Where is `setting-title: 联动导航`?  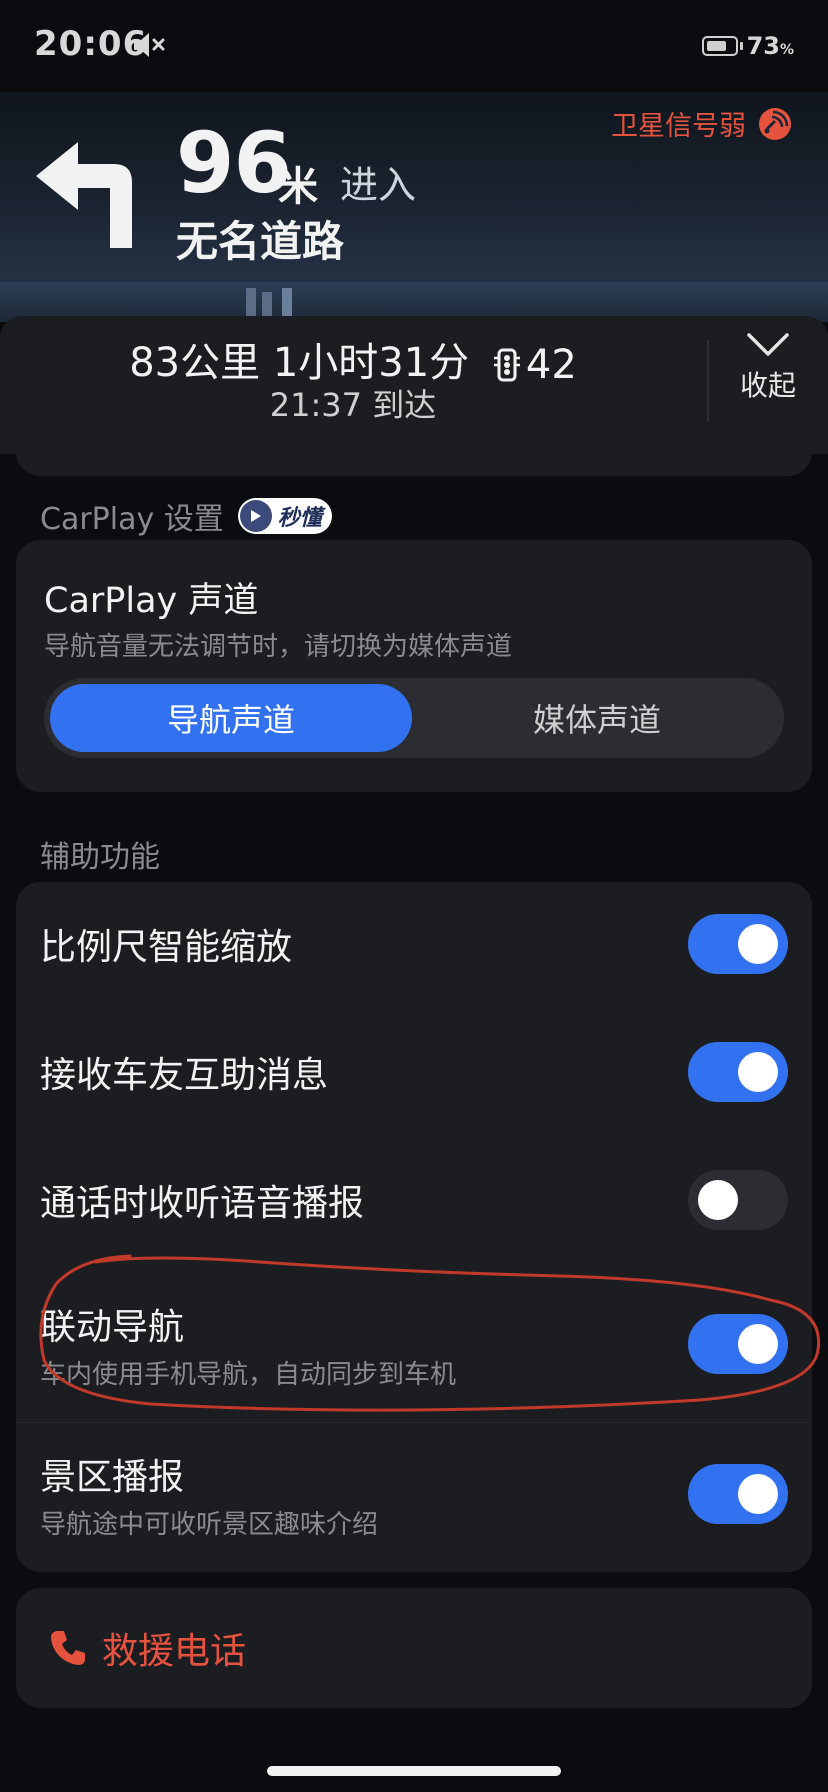 setting-title: 联动导航 is located at coordinates (112, 1327).